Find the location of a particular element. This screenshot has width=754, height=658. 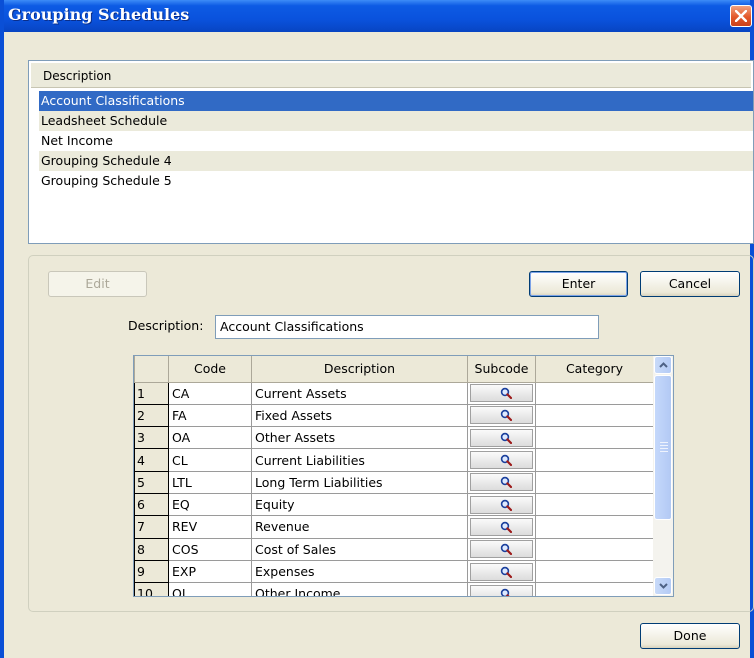

table-row: 4 CL Current Liabilities is located at coordinates (394, 460).